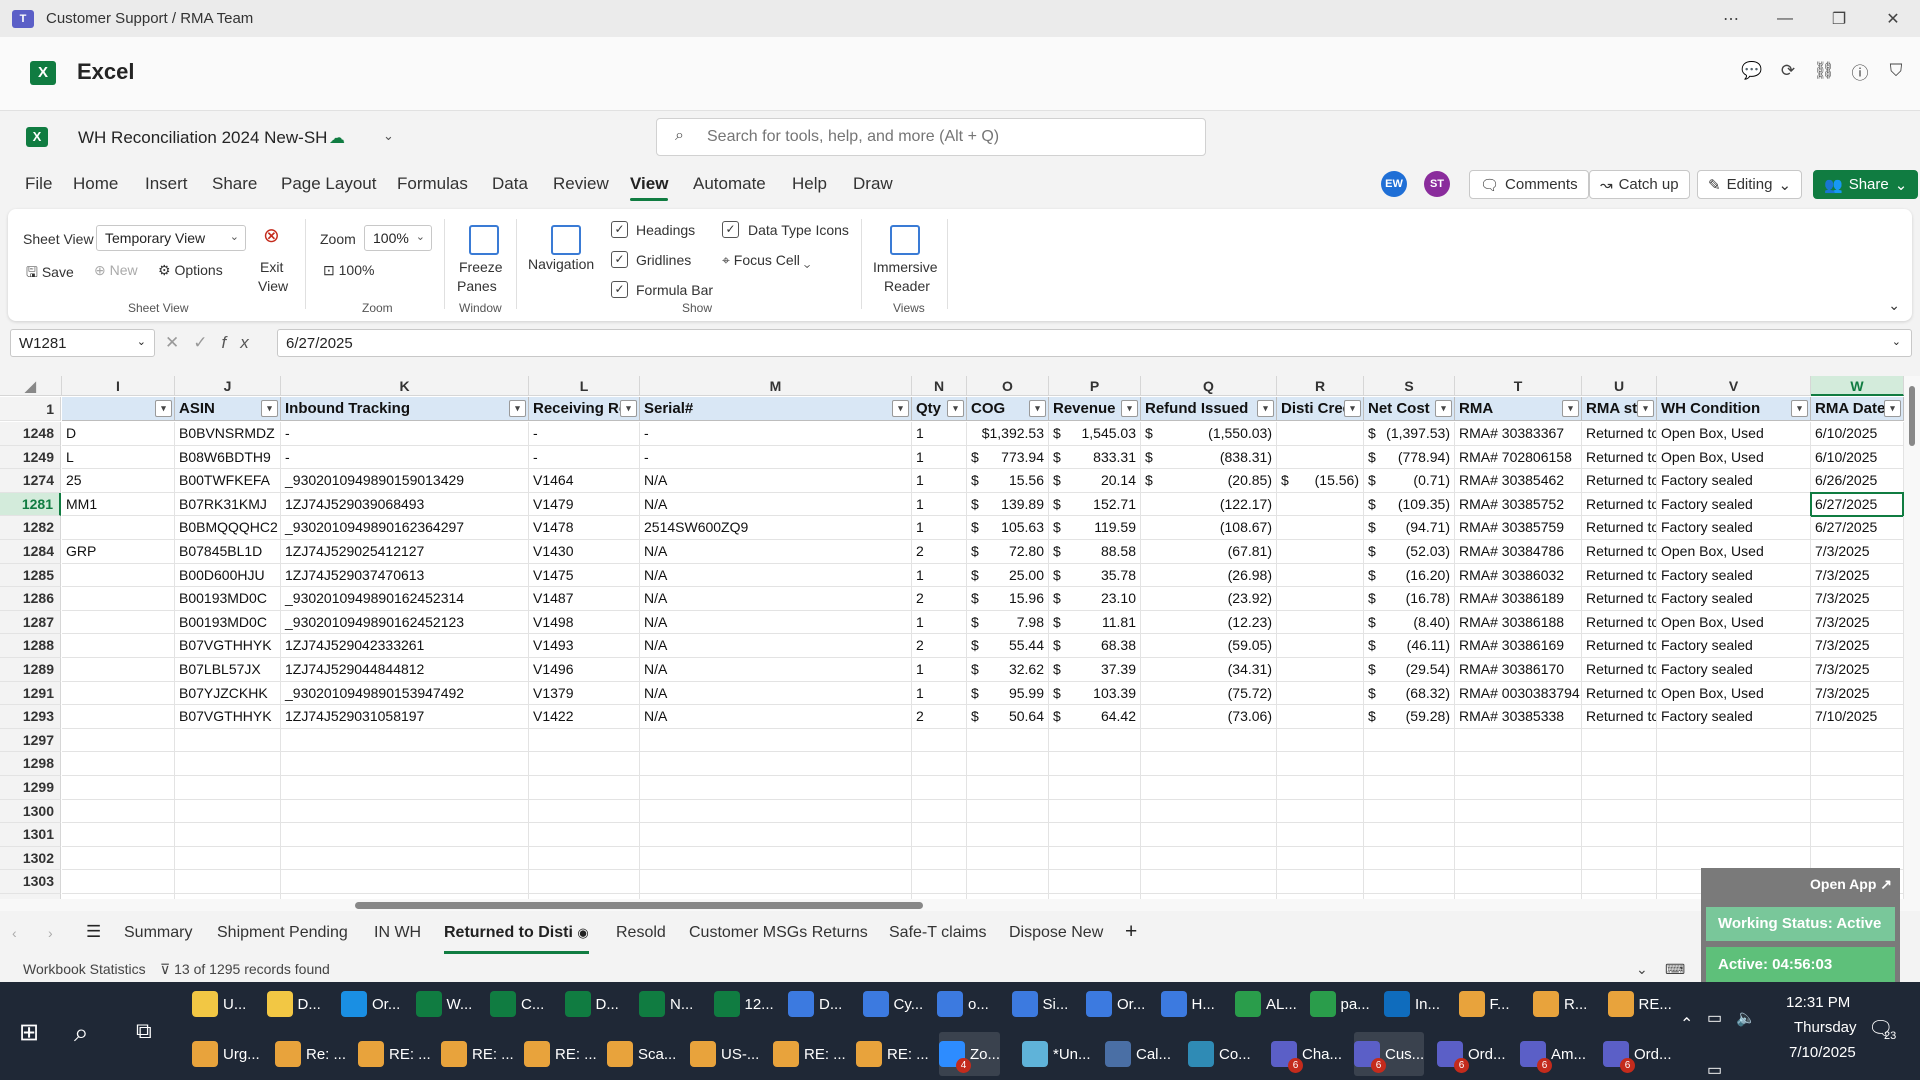  Describe the element at coordinates (1409, 552) in the screenshot. I see `currency-cell: $ (52.03)` at that location.